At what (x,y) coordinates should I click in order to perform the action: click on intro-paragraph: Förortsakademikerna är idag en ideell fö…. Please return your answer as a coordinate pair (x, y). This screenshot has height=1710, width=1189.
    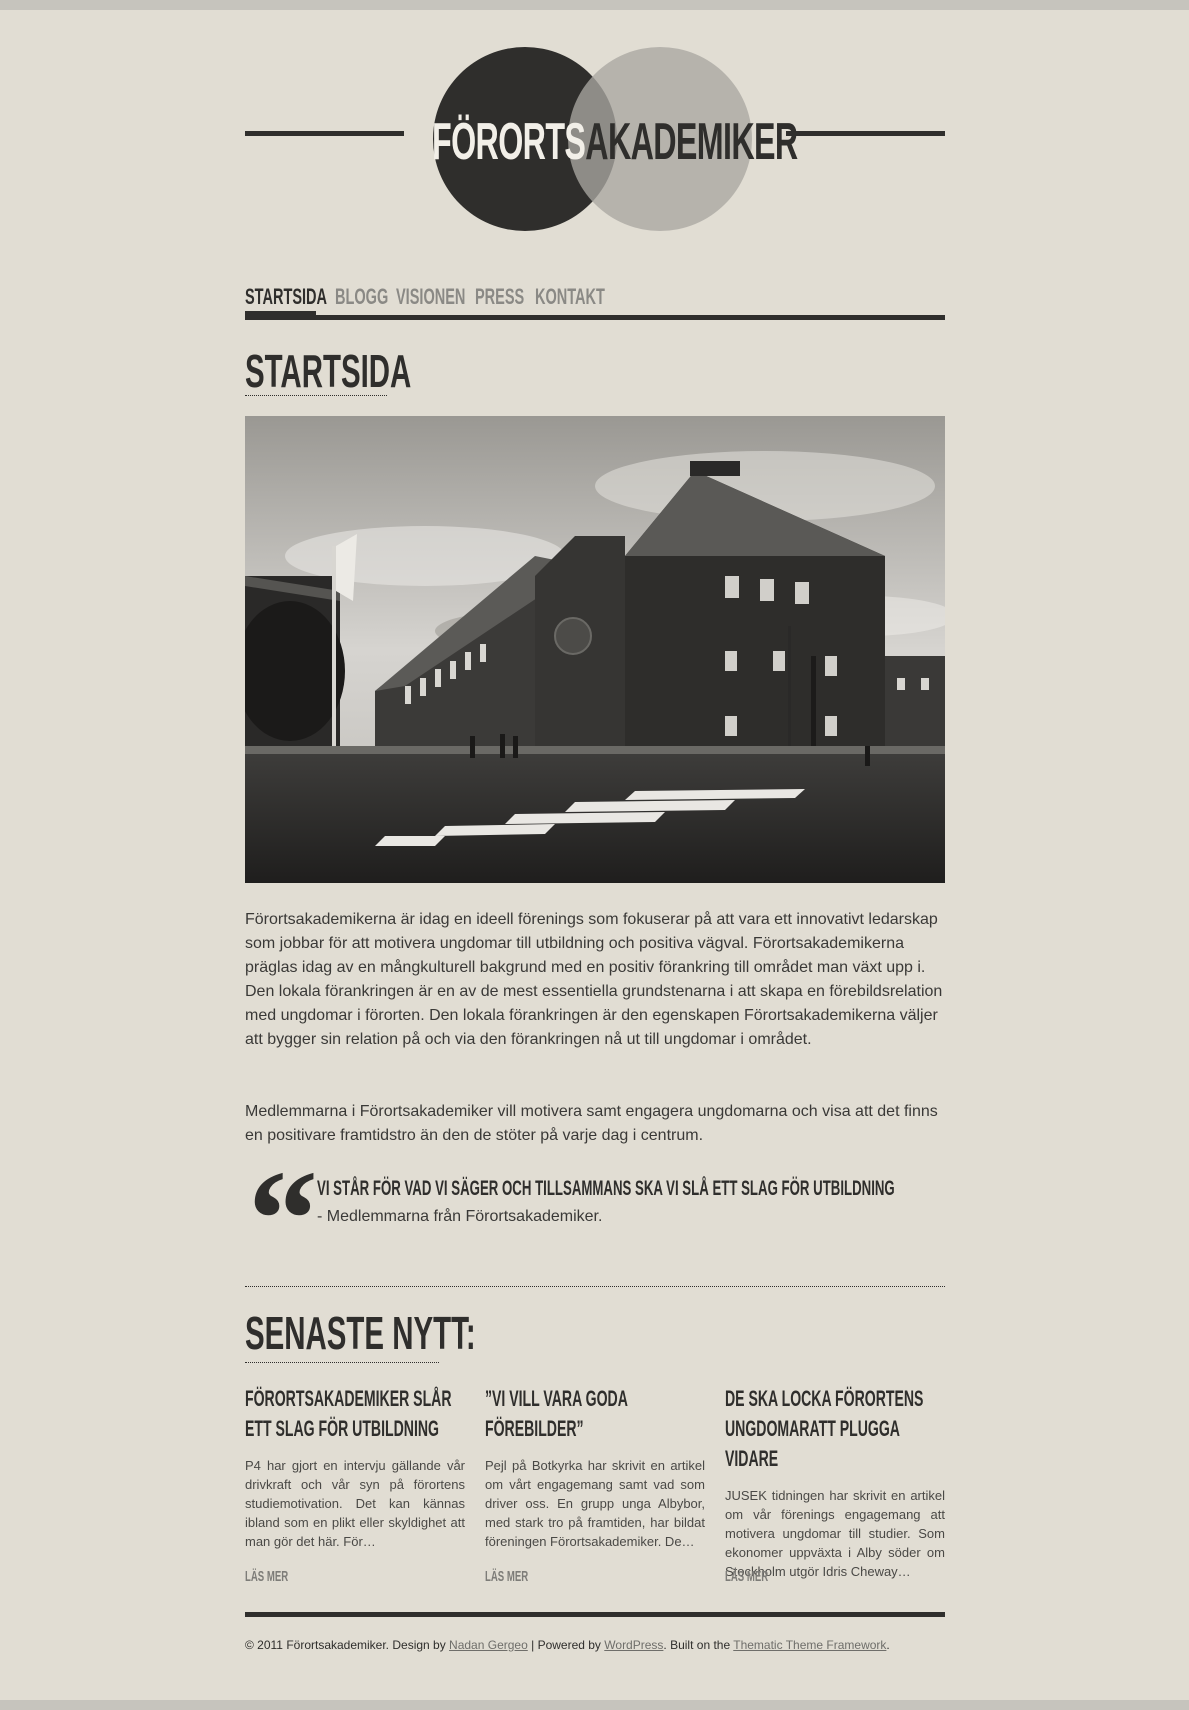
    Looking at the image, I should click on (594, 979).